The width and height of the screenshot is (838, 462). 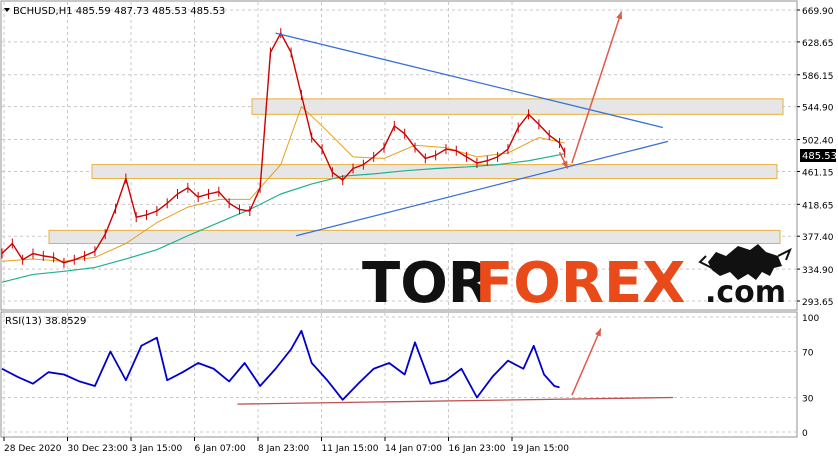 I want to click on time-tick-label: 11 Jan 15:00, so click(x=350, y=449).